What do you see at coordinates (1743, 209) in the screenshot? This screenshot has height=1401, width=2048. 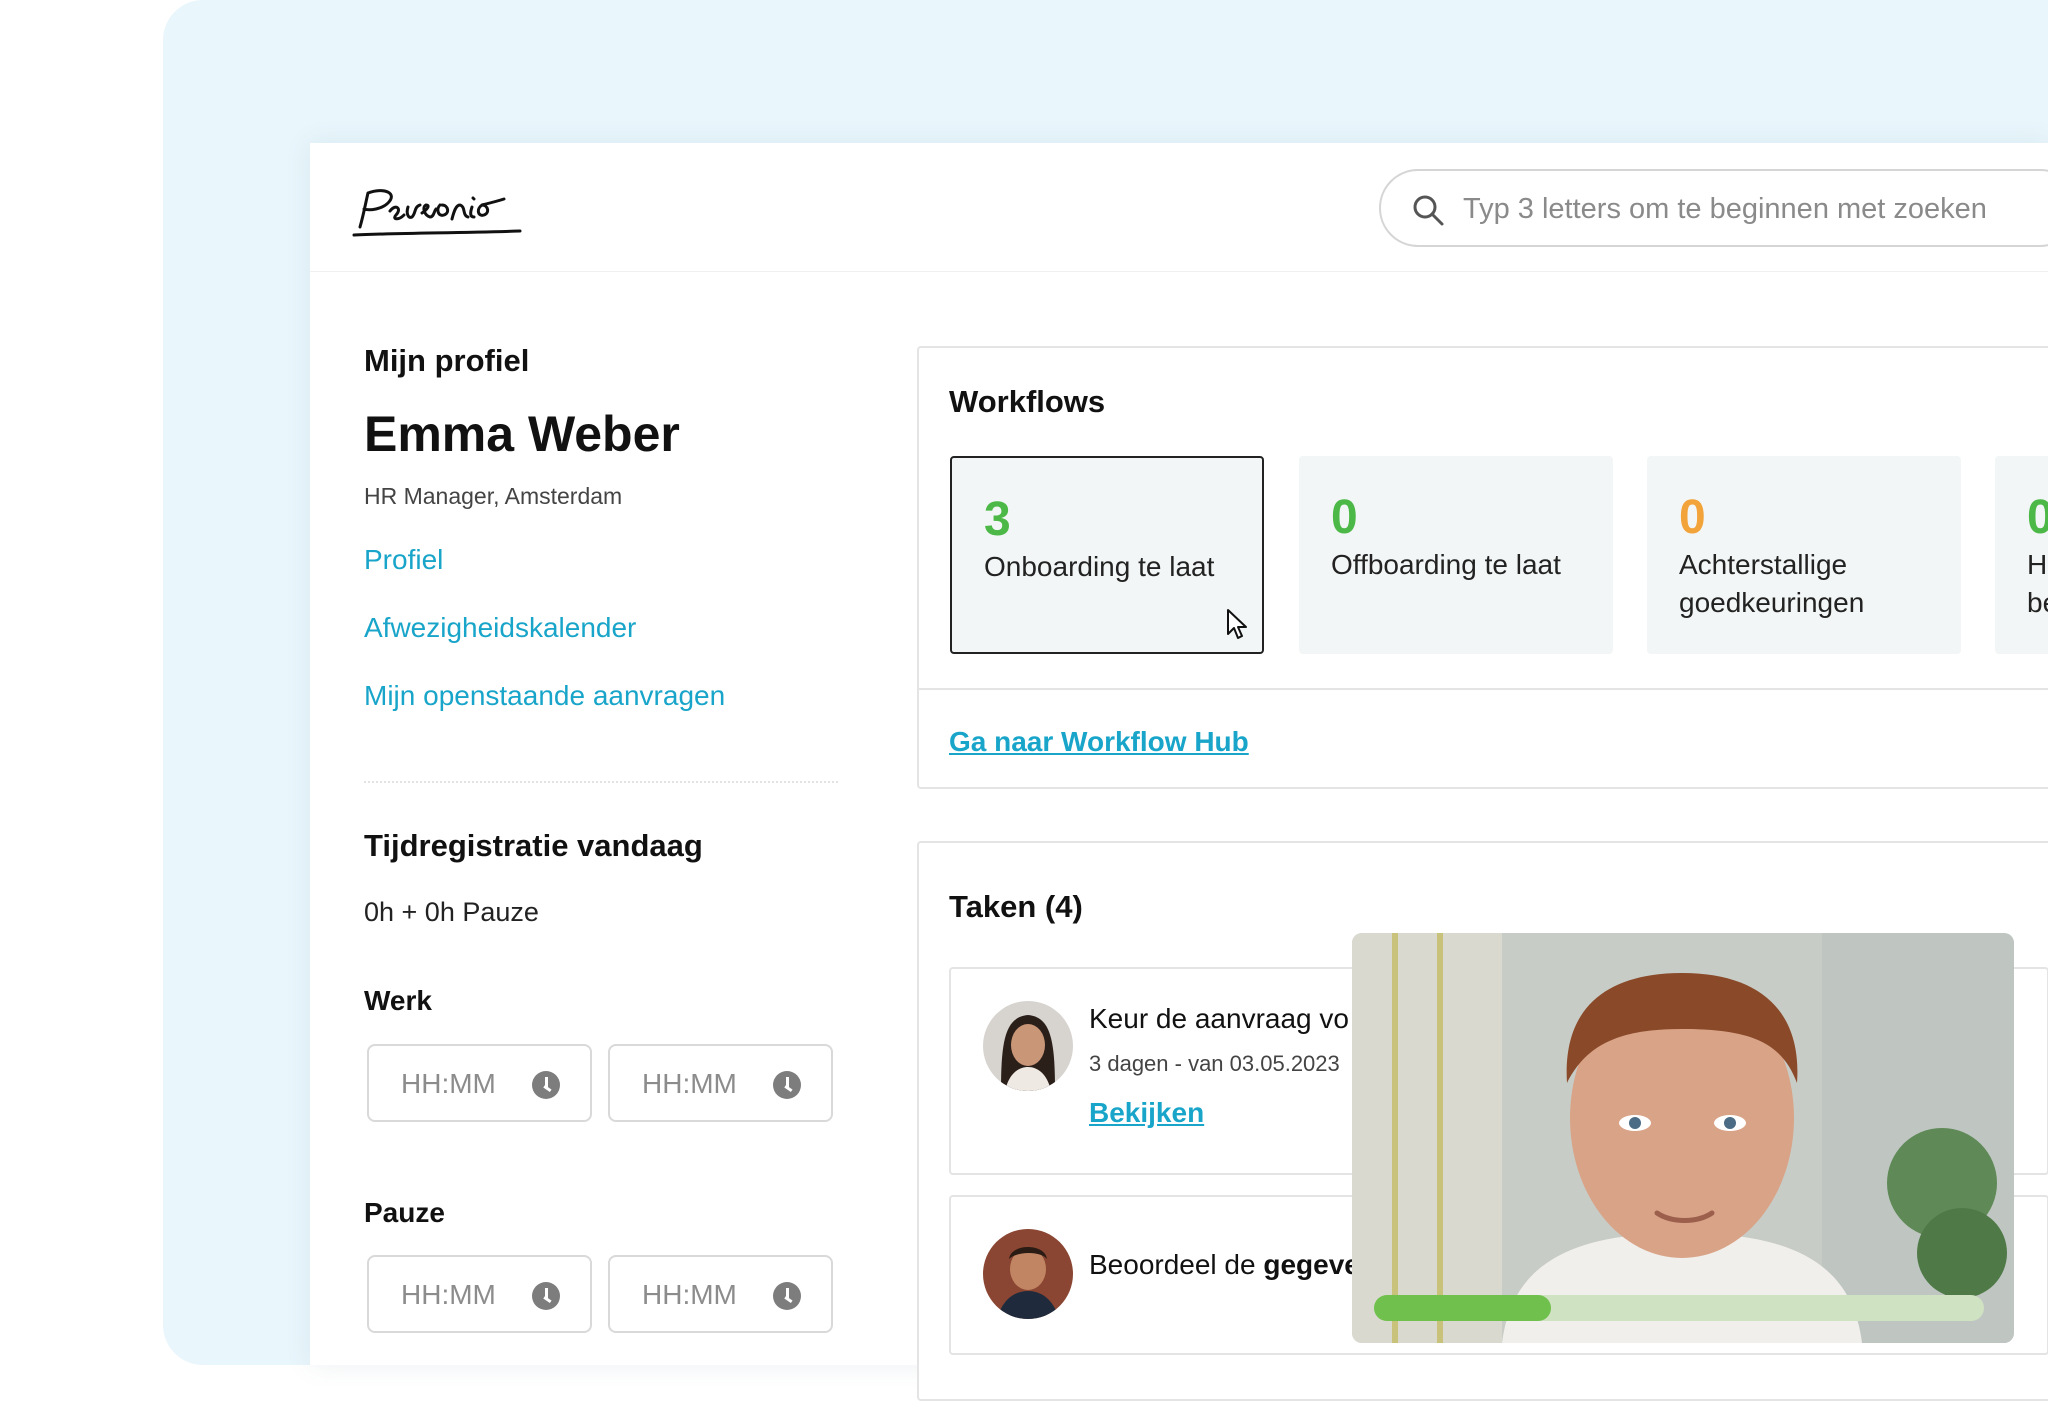 I see `search-input` at bounding box center [1743, 209].